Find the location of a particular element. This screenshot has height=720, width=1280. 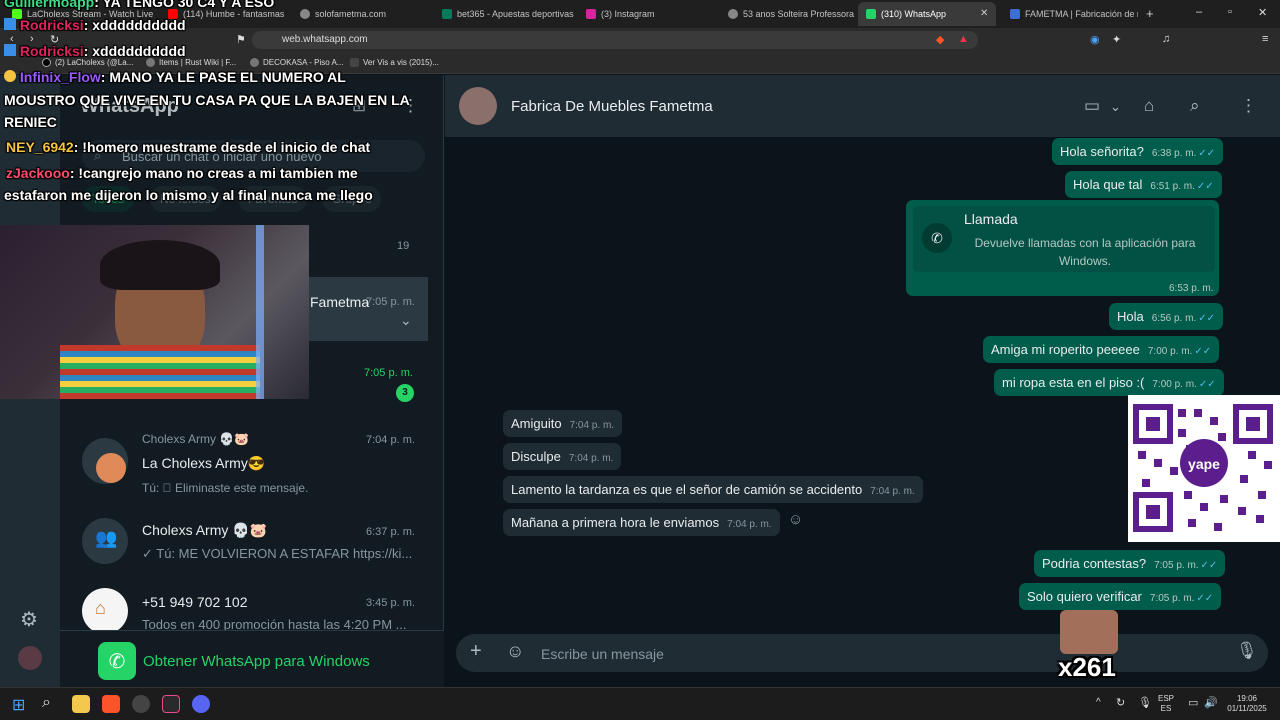

display-icon: ▭ is located at coordinates (1193, 702).